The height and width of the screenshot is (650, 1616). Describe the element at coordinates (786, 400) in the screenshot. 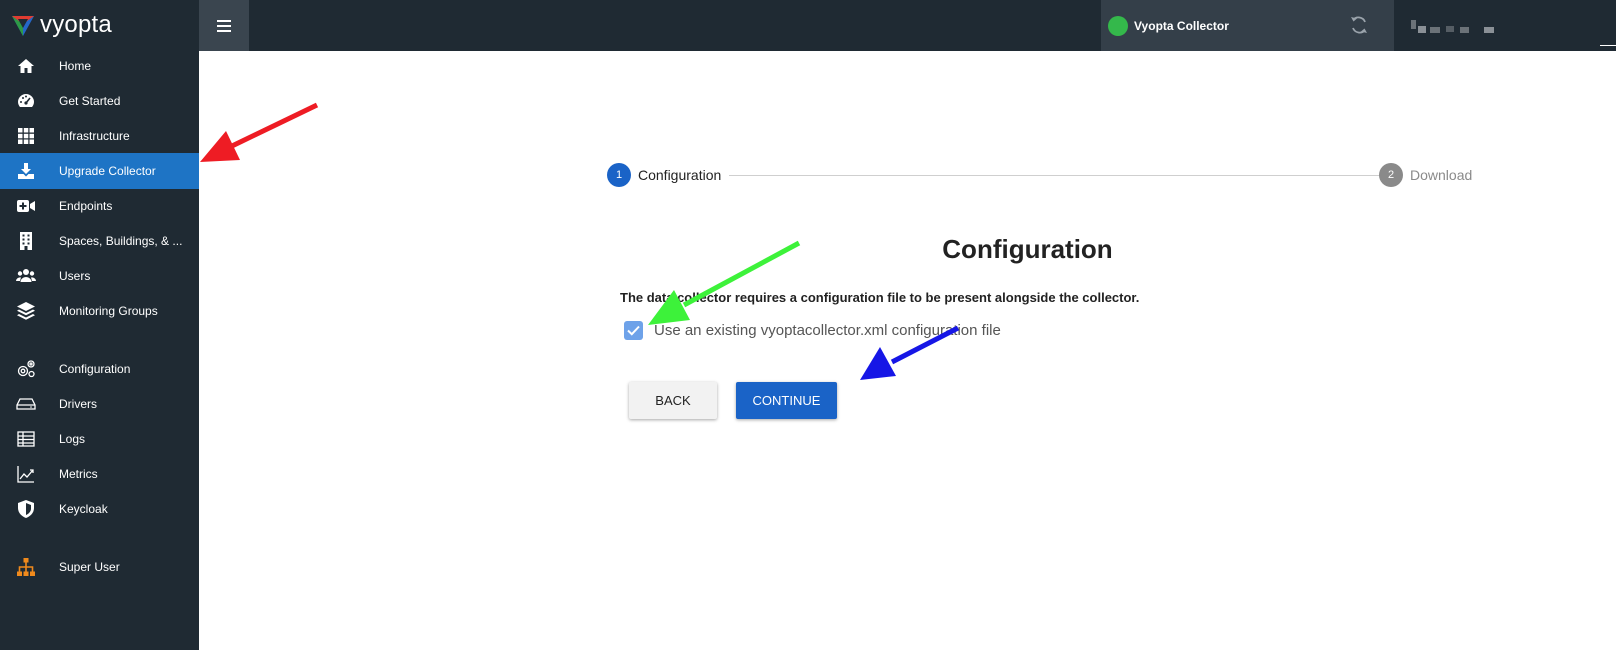

I see `continue-button: CONTINUE` at that location.